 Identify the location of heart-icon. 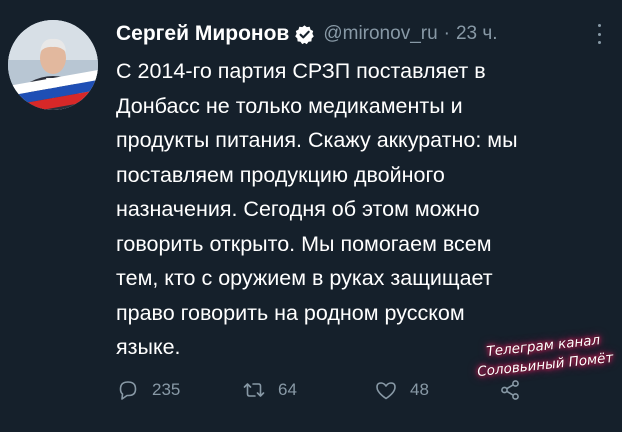
(386, 391).